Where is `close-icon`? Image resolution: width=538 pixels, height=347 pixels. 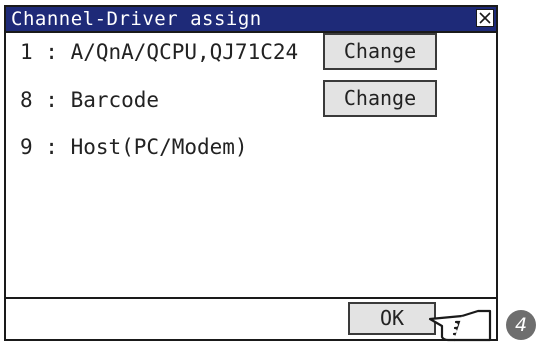
close-icon is located at coordinates (485, 18).